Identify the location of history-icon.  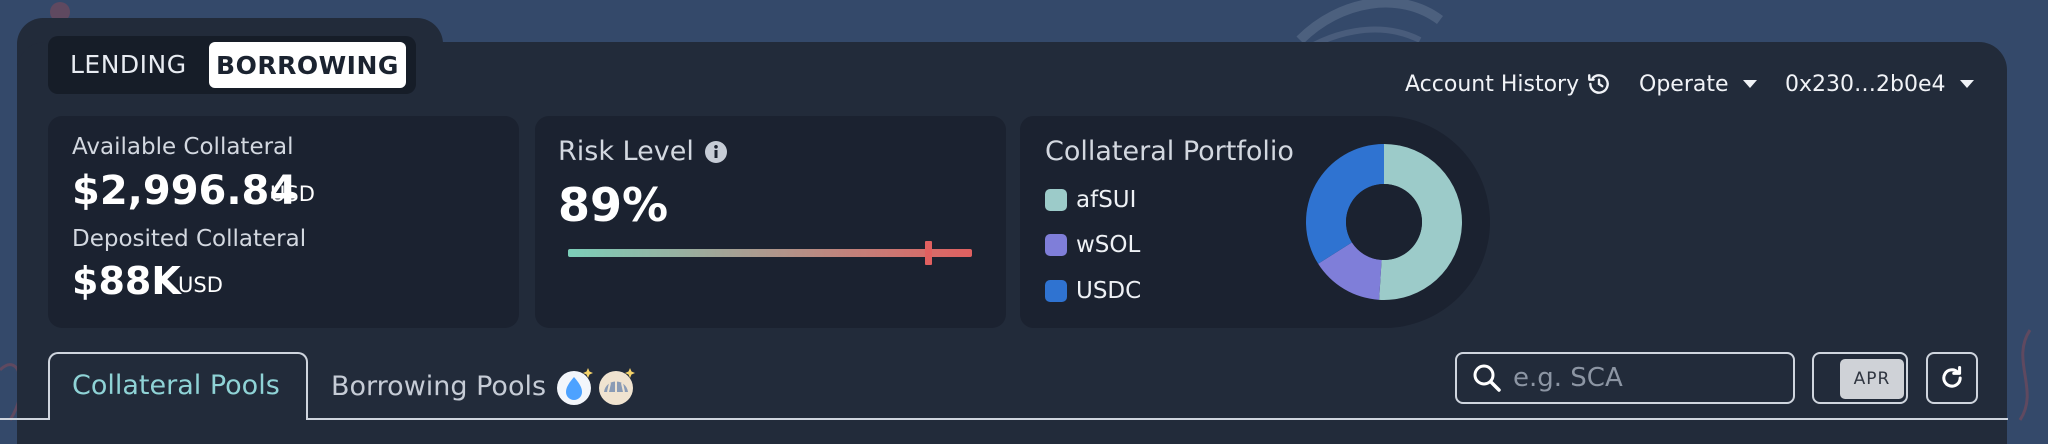
(1598, 84).